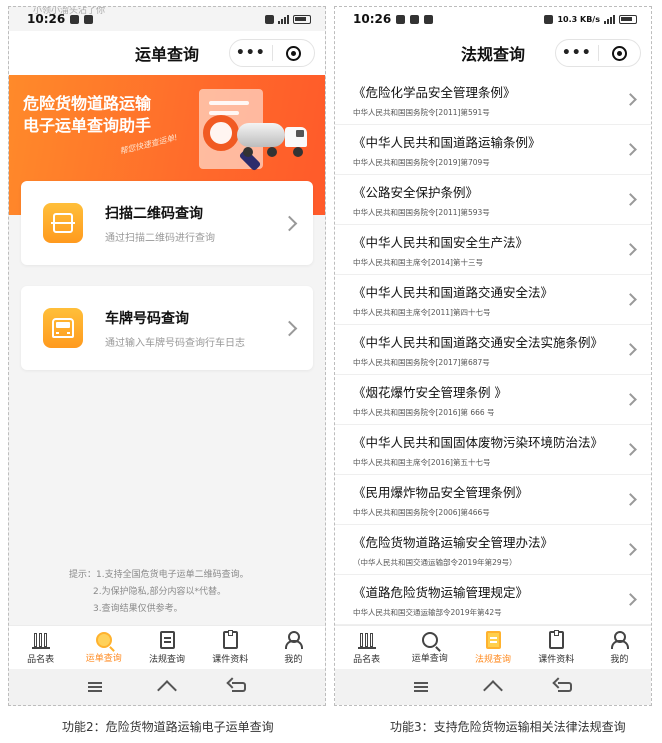 Image resolution: width=662 pixels, height=743 pixels. What do you see at coordinates (160, 238) in the screenshot?
I see `card-subtitle: 通过扫描二维码进行查询` at bounding box center [160, 238].